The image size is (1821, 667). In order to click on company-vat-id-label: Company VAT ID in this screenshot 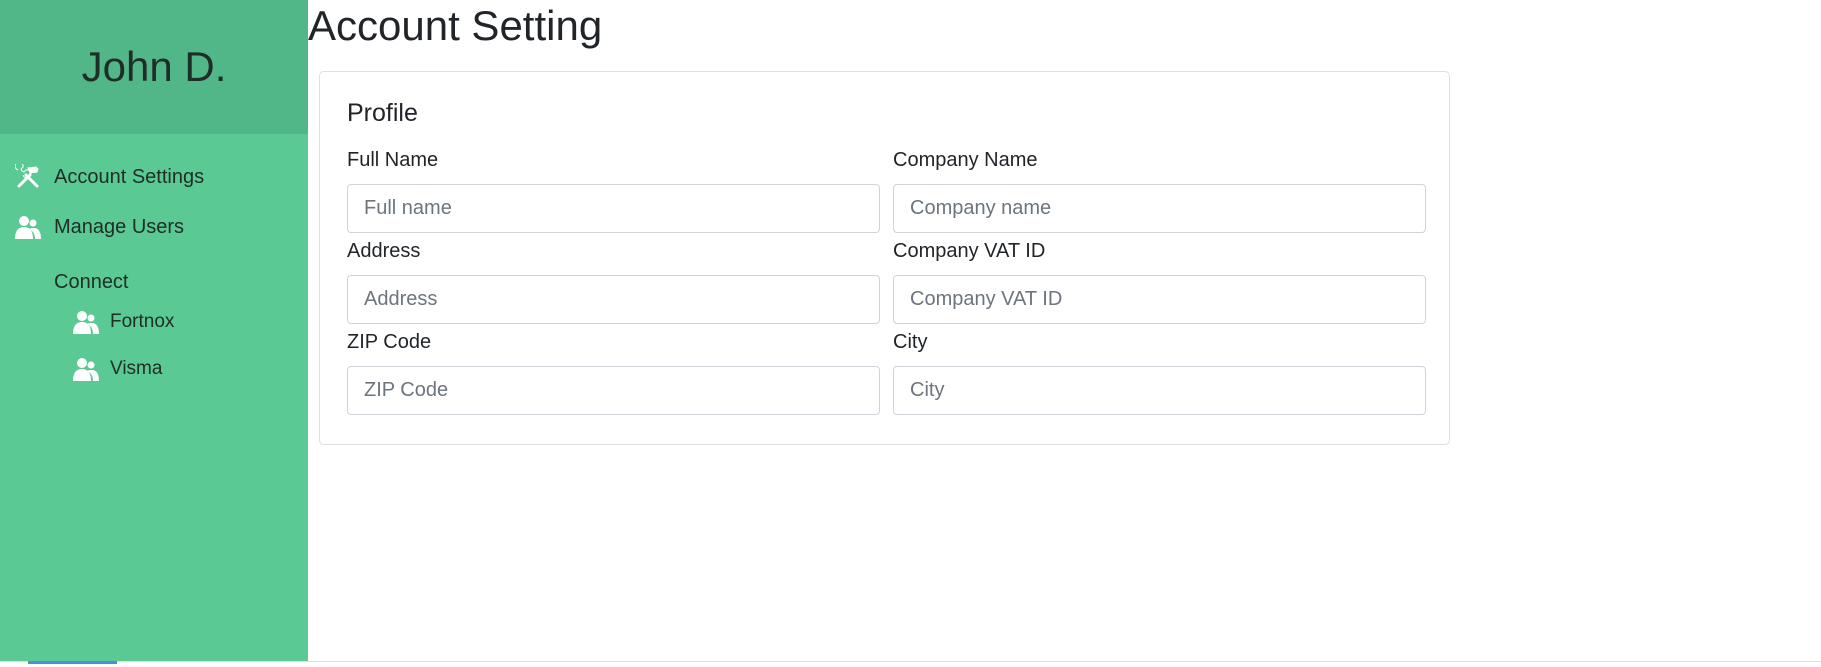, I will do `click(969, 251)`.